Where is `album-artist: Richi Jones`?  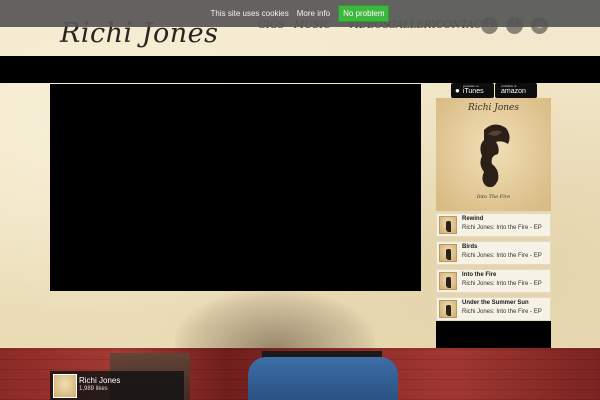
album-artist: Richi Jones is located at coordinates (493, 108).